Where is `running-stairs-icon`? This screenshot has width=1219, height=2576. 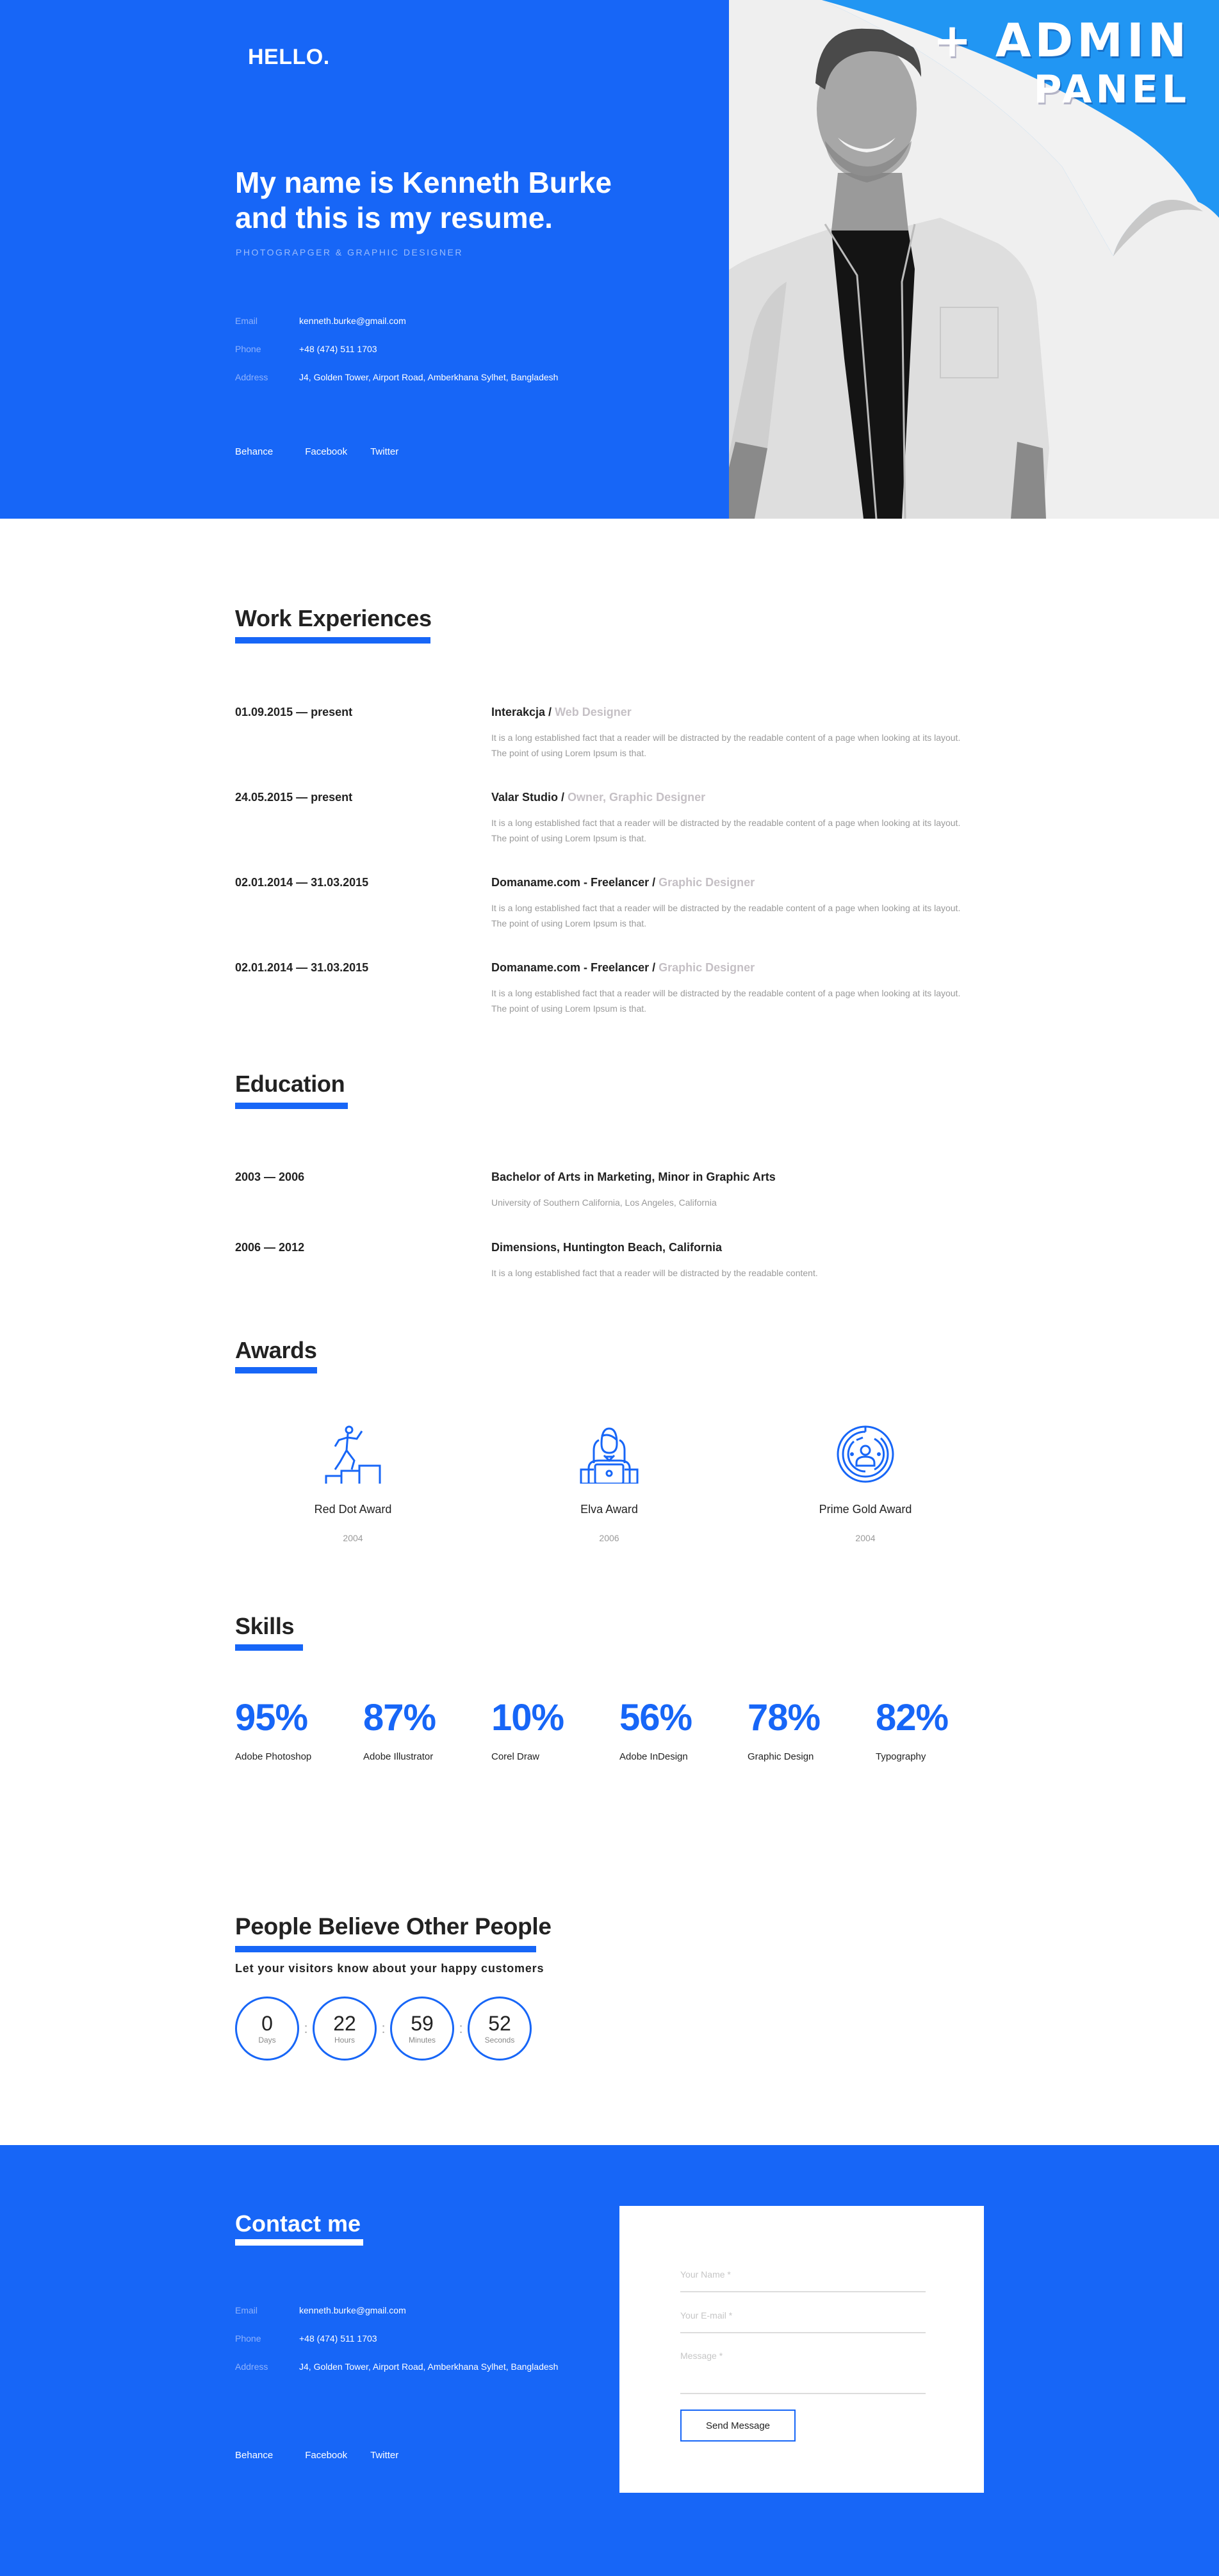 running-stairs-icon is located at coordinates (353, 1454).